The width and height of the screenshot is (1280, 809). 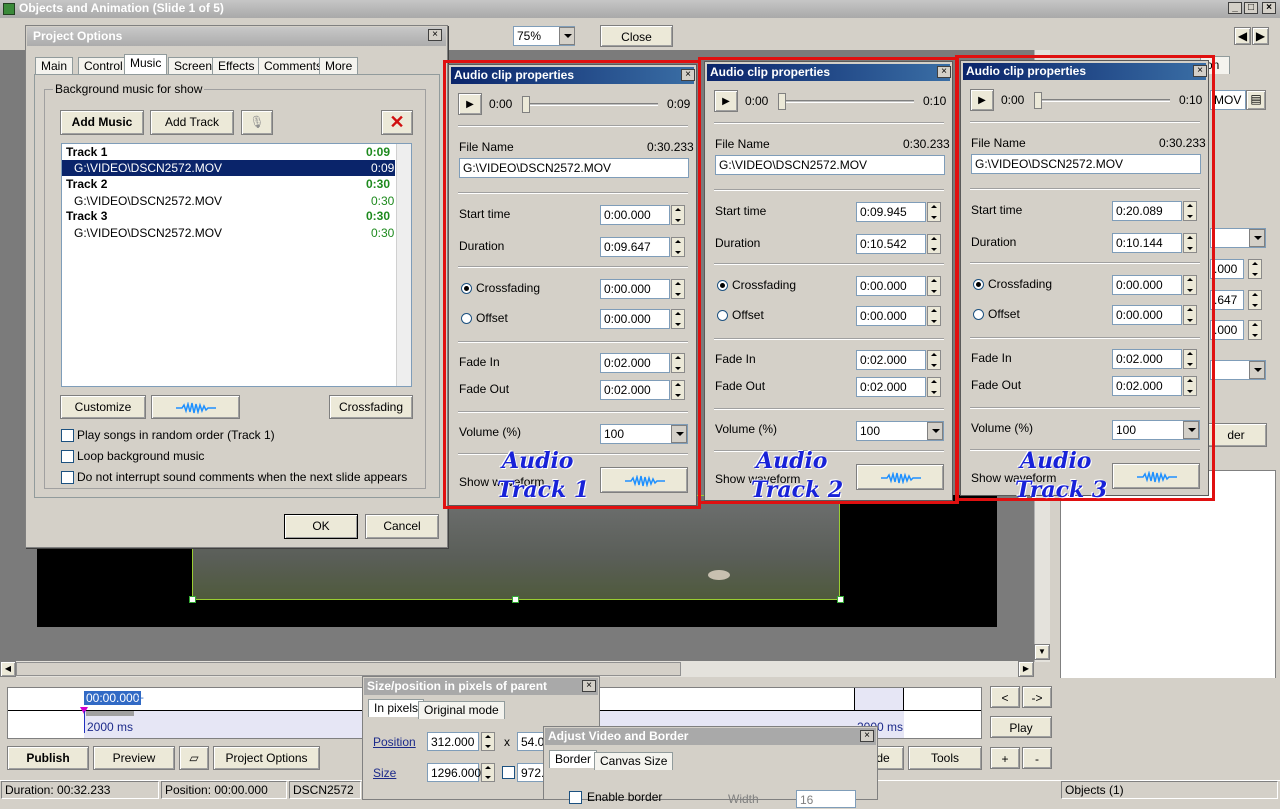 I want to click on position-link: Position, so click(x=394, y=742).